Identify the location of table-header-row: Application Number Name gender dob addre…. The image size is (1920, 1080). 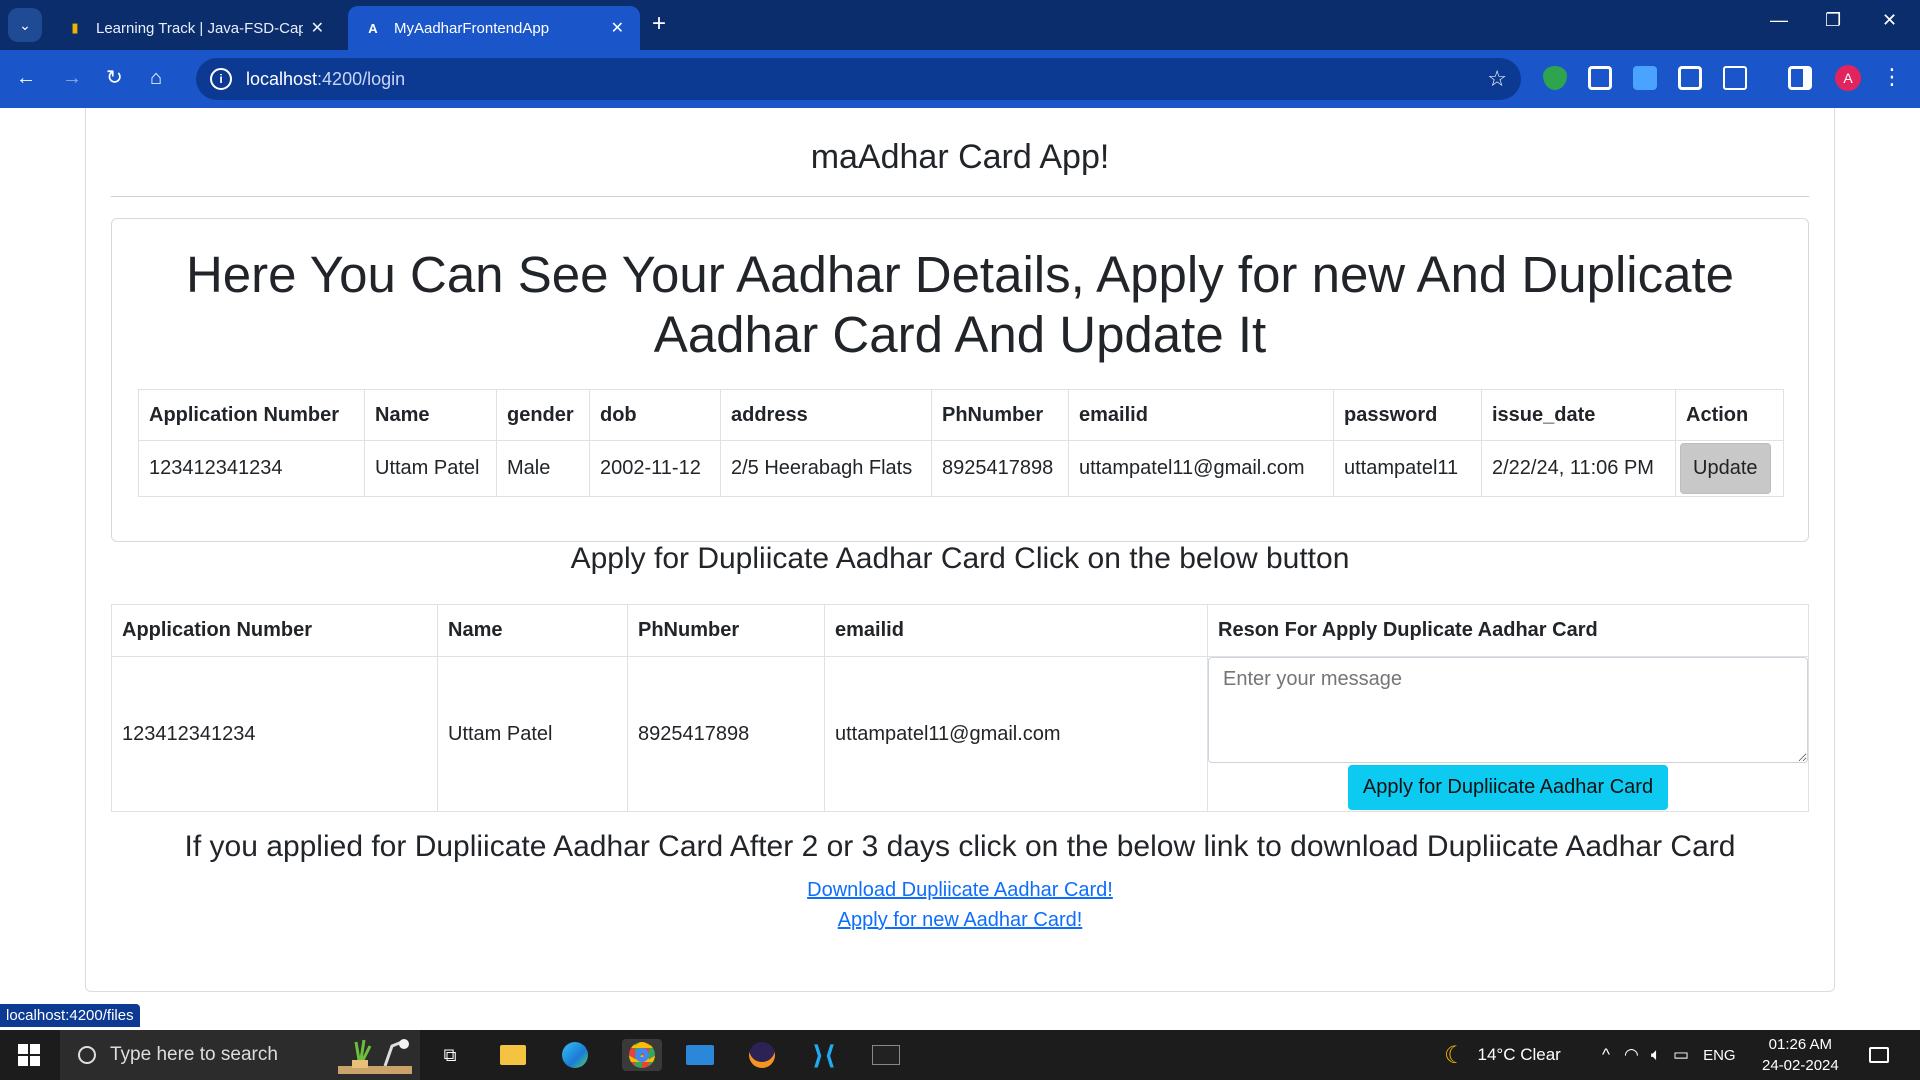
(961, 415).